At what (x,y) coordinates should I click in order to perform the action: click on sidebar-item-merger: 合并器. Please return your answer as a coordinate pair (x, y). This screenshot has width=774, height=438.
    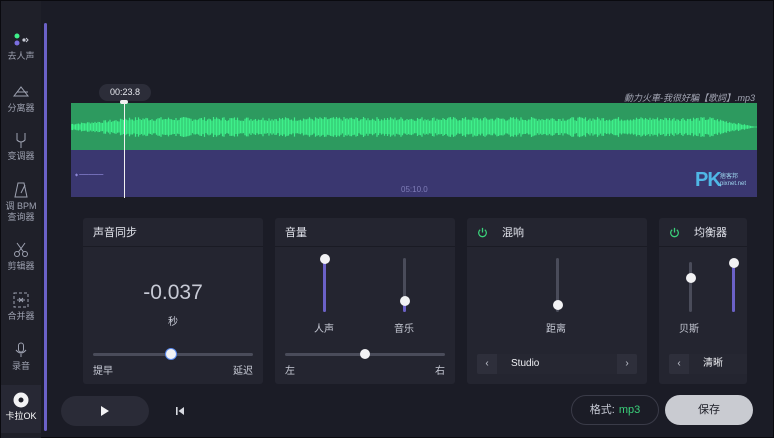
    Looking at the image, I should click on (21, 314).